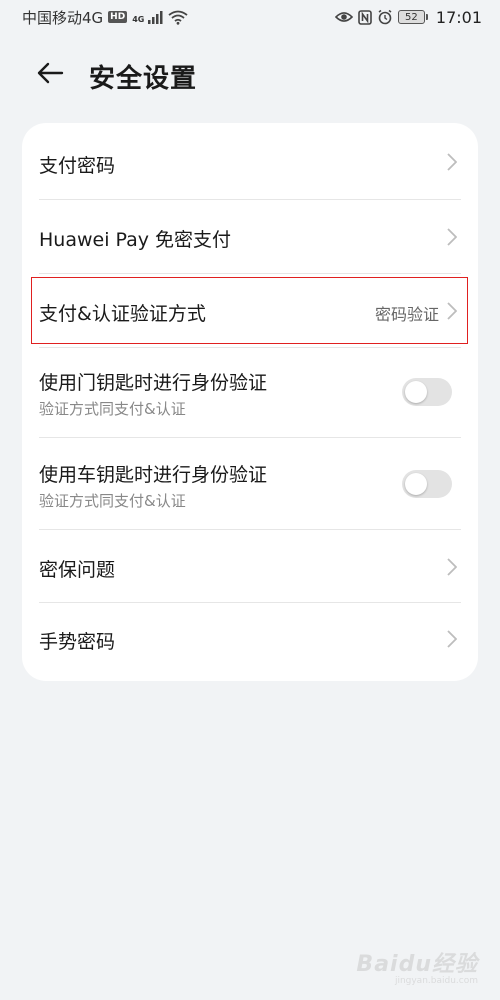  I want to click on settings-item-auth-method: 支付&认证验证方式 密码验证, so click(250, 311).